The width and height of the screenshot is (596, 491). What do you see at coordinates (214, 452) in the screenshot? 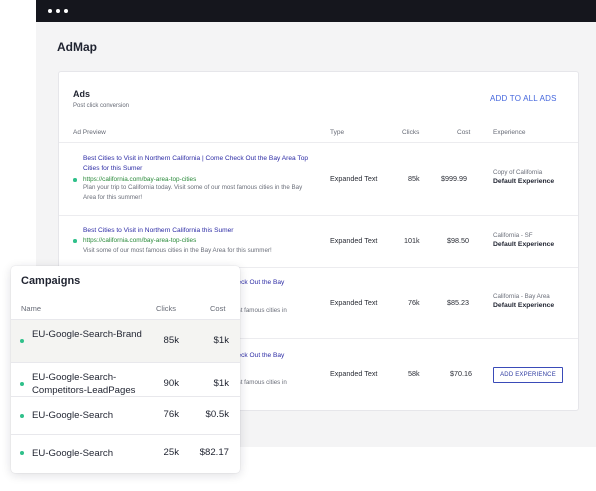
I see `campaign-cost: $82.17` at bounding box center [214, 452].